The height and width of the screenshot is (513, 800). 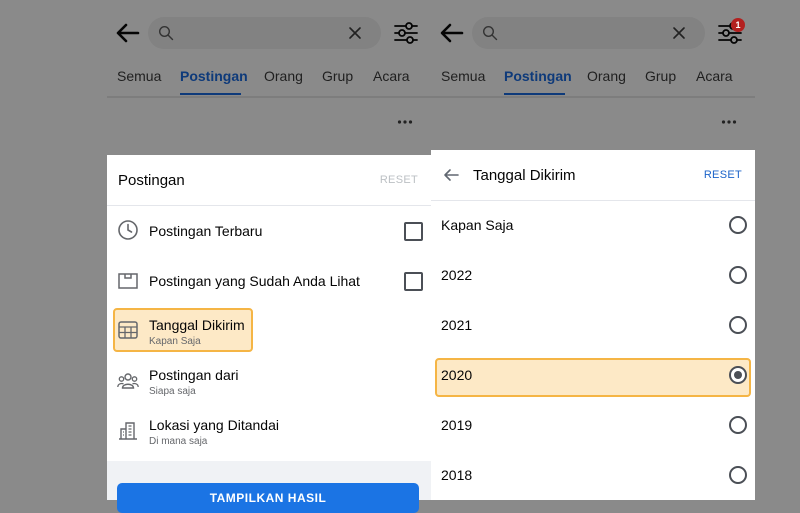 I want to click on filter-item-value: Di mana saja, so click(x=178, y=441).